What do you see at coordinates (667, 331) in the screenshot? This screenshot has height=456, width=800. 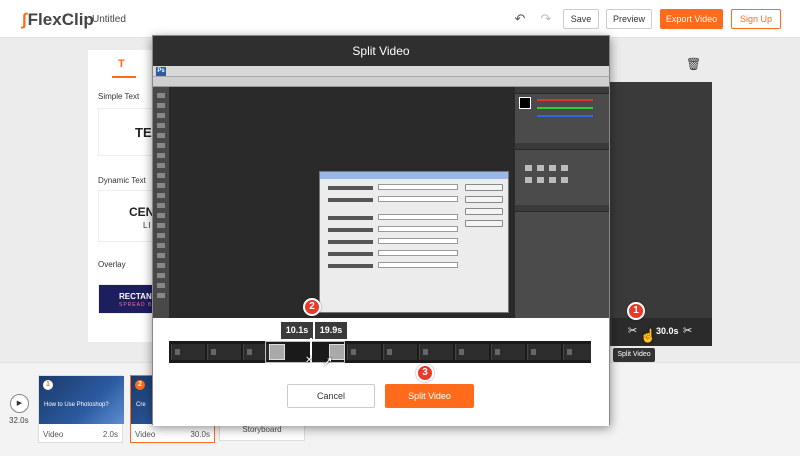 I see `video-duration: 30.0s` at bounding box center [667, 331].